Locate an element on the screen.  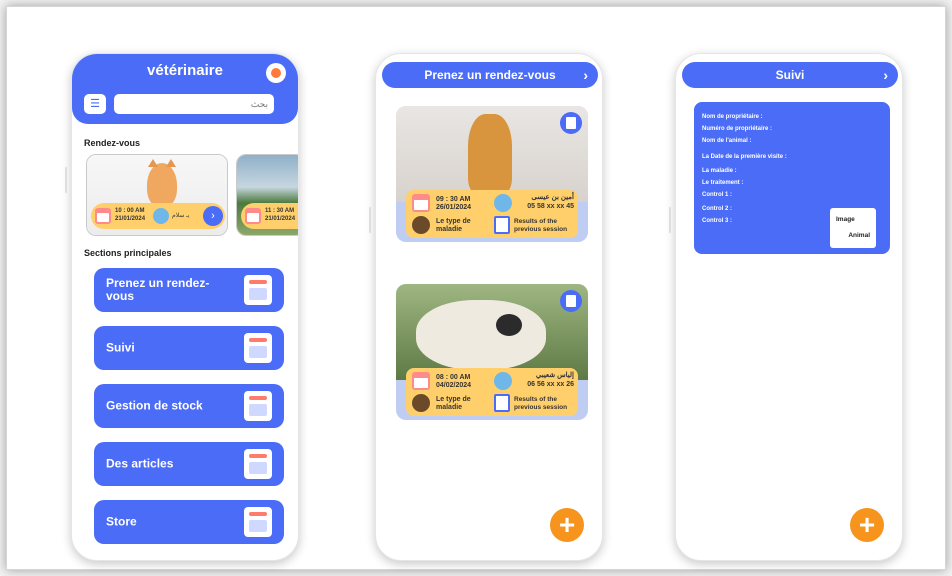
treatment-field: Le traitement : is located at coordinates (723, 183).